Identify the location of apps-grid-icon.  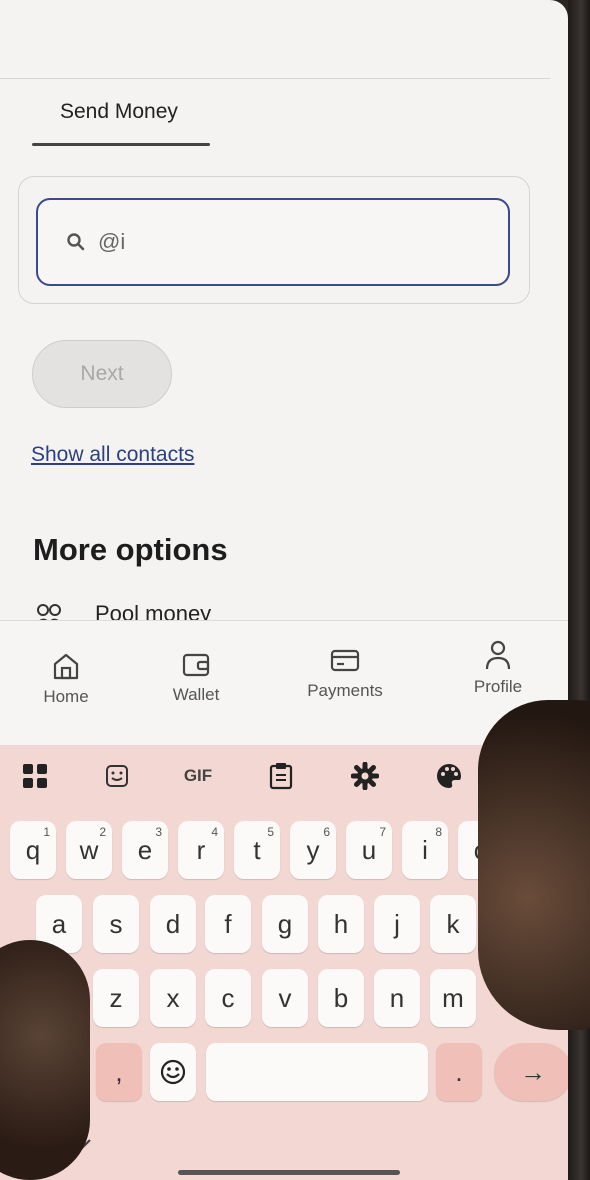
(35, 776).